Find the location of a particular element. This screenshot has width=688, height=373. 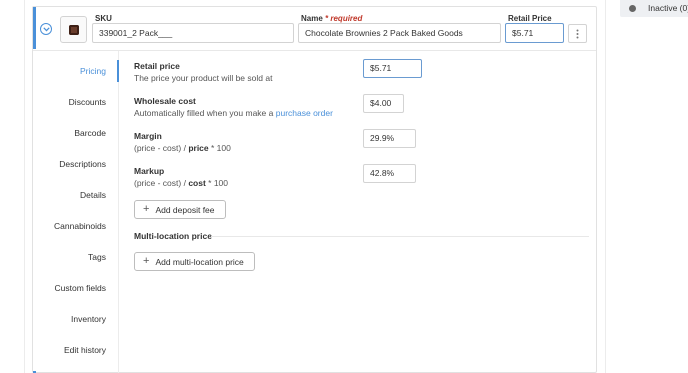

retail-price-field: $5.71 is located at coordinates (392, 68).